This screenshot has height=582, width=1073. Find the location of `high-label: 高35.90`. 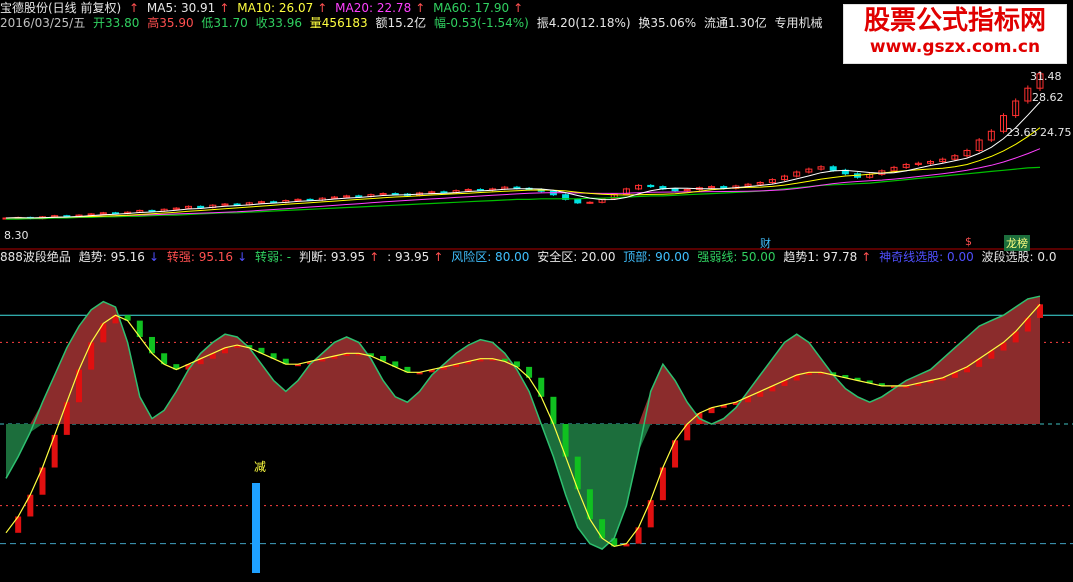

high-label: 高35.90 is located at coordinates (170, 23).